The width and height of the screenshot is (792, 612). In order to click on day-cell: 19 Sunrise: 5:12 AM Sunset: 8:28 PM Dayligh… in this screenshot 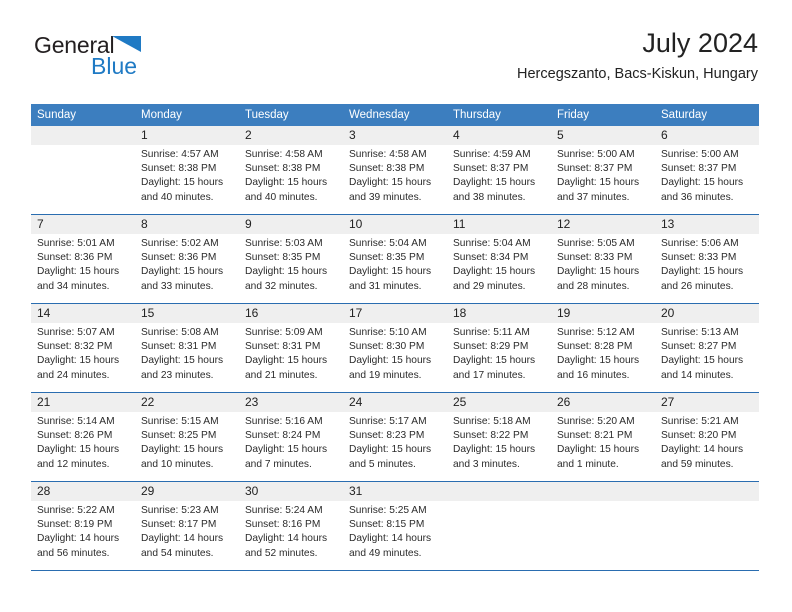, I will do `click(603, 348)`.